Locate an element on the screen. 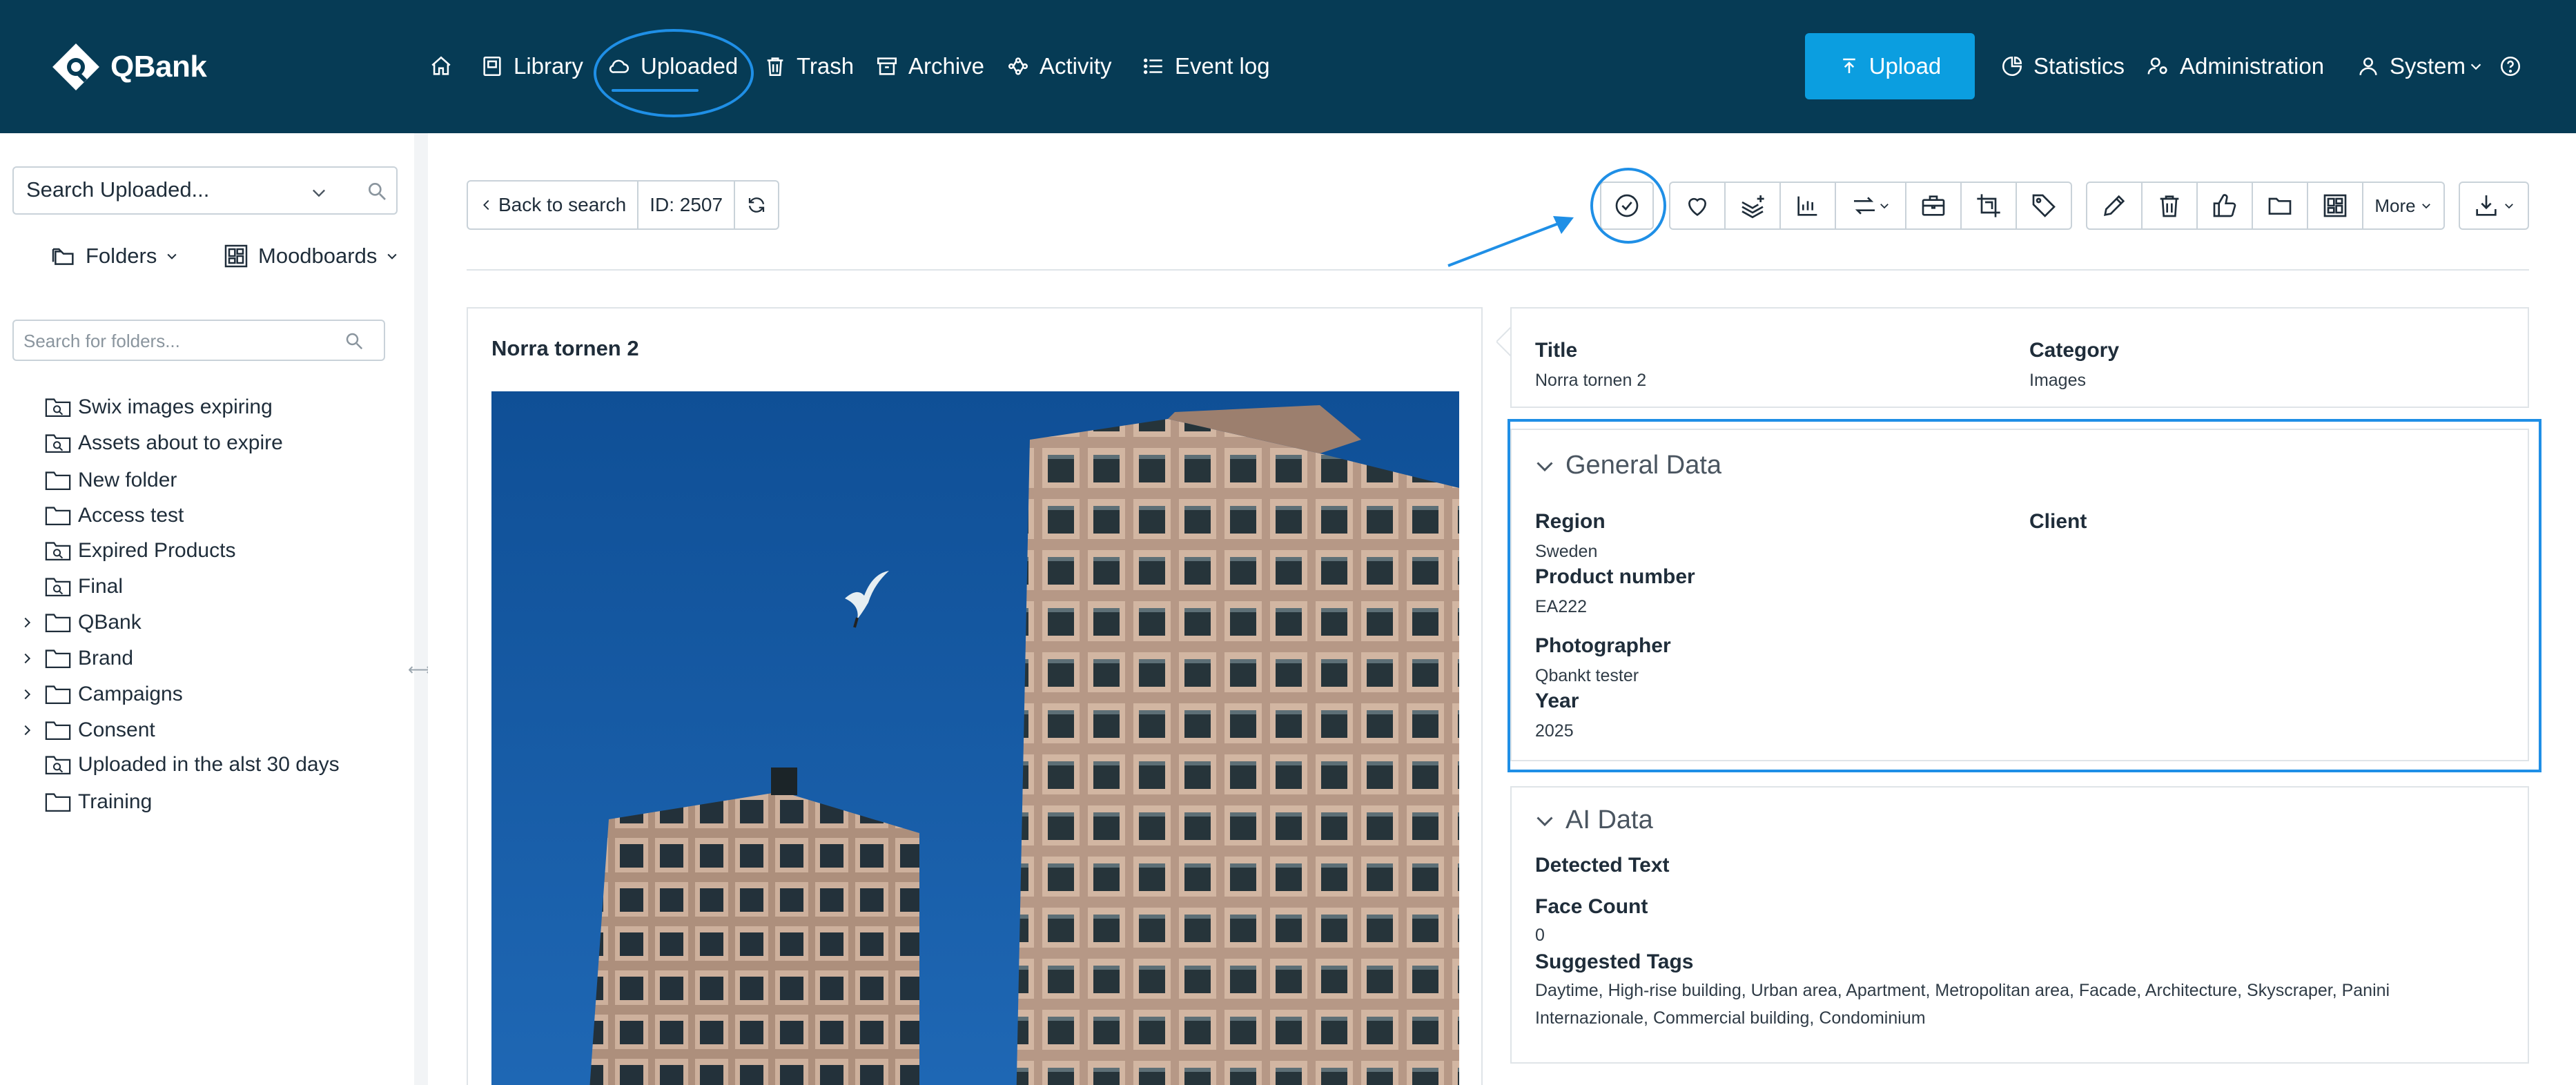 The width and height of the screenshot is (2576, 1085). sidebar-resize-bar is located at coordinates (421, 609).